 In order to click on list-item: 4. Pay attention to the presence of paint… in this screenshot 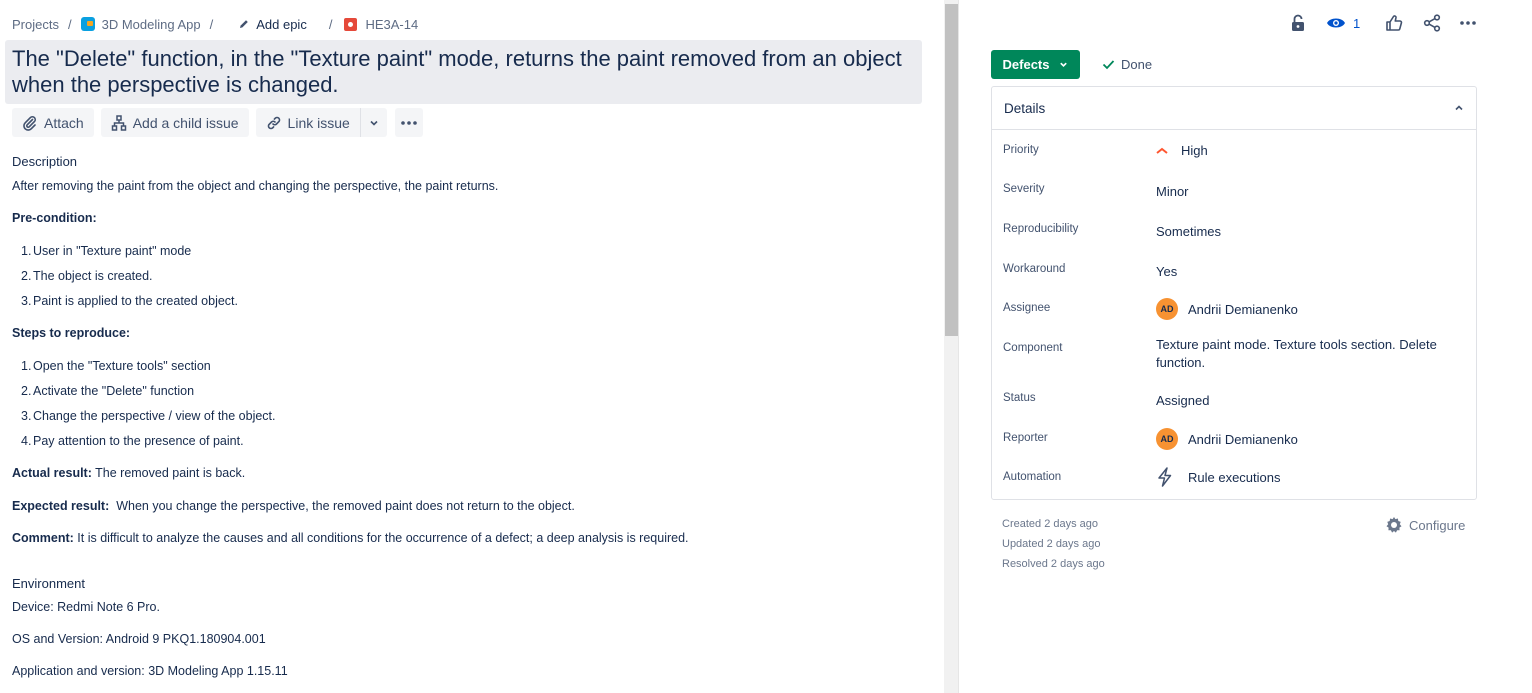, I will do `click(132, 441)`.